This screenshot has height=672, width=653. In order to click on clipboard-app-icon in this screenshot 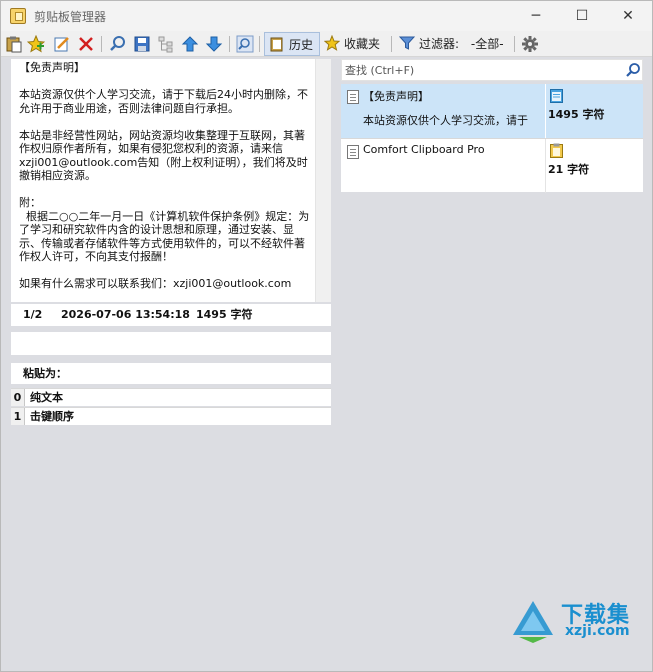, I will do `click(18, 16)`.